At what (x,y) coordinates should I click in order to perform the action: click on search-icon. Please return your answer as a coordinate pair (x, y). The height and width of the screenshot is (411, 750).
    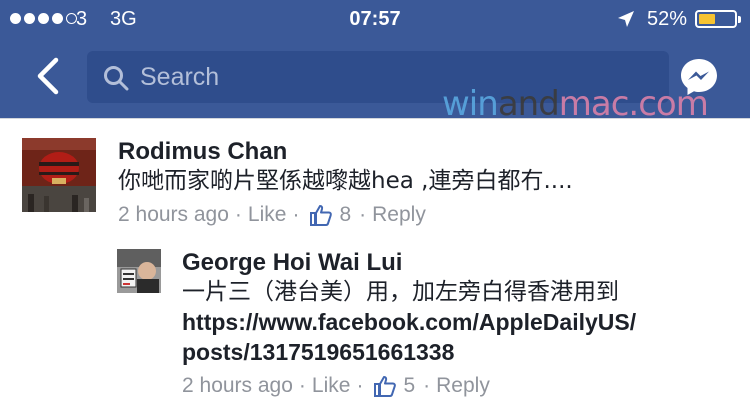
    Looking at the image, I should click on (116, 80).